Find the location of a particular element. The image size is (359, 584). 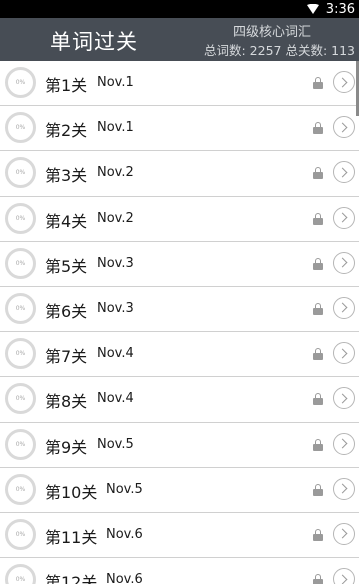

level-name: 第8关 is located at coordinates (66, 402).